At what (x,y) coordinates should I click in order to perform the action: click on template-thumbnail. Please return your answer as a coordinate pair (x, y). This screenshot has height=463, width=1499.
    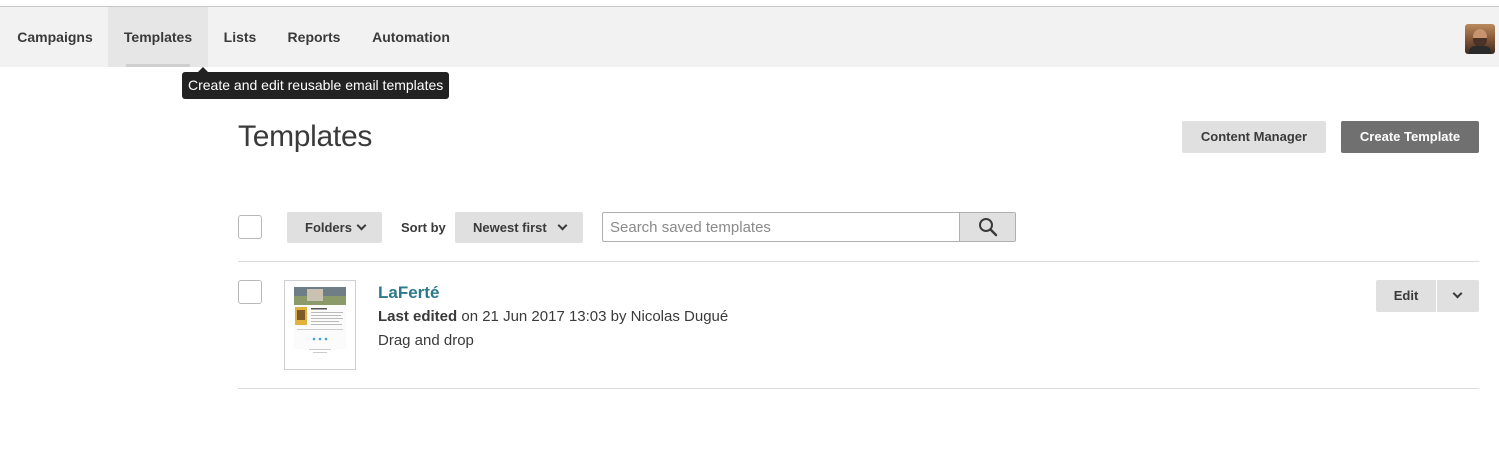
    Looking at the image, I should click on (320, 325).